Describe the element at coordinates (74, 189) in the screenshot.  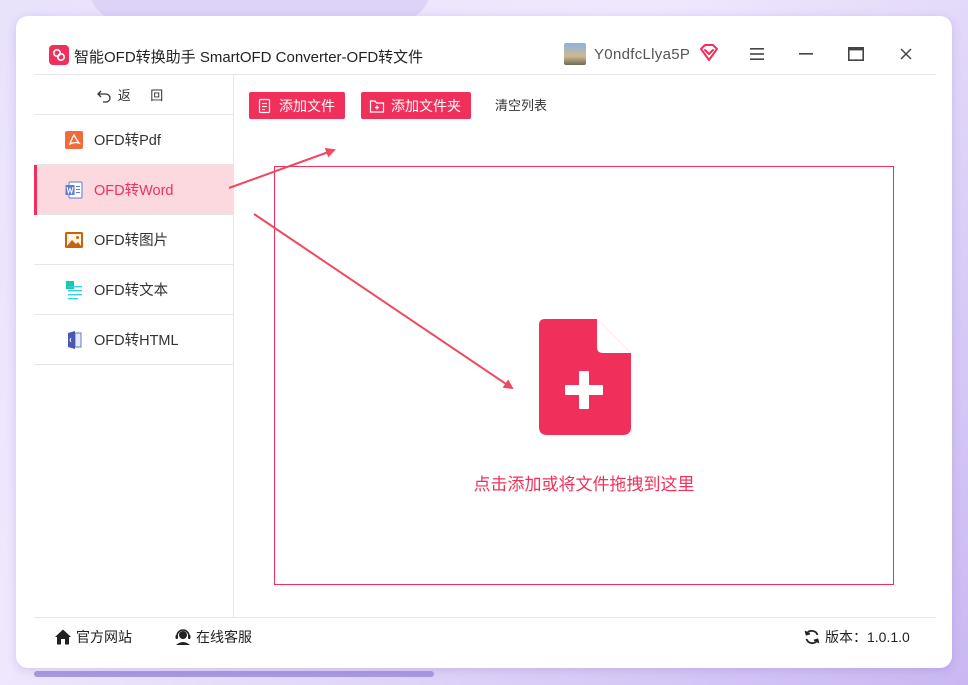
I see `word-icon` at that location.